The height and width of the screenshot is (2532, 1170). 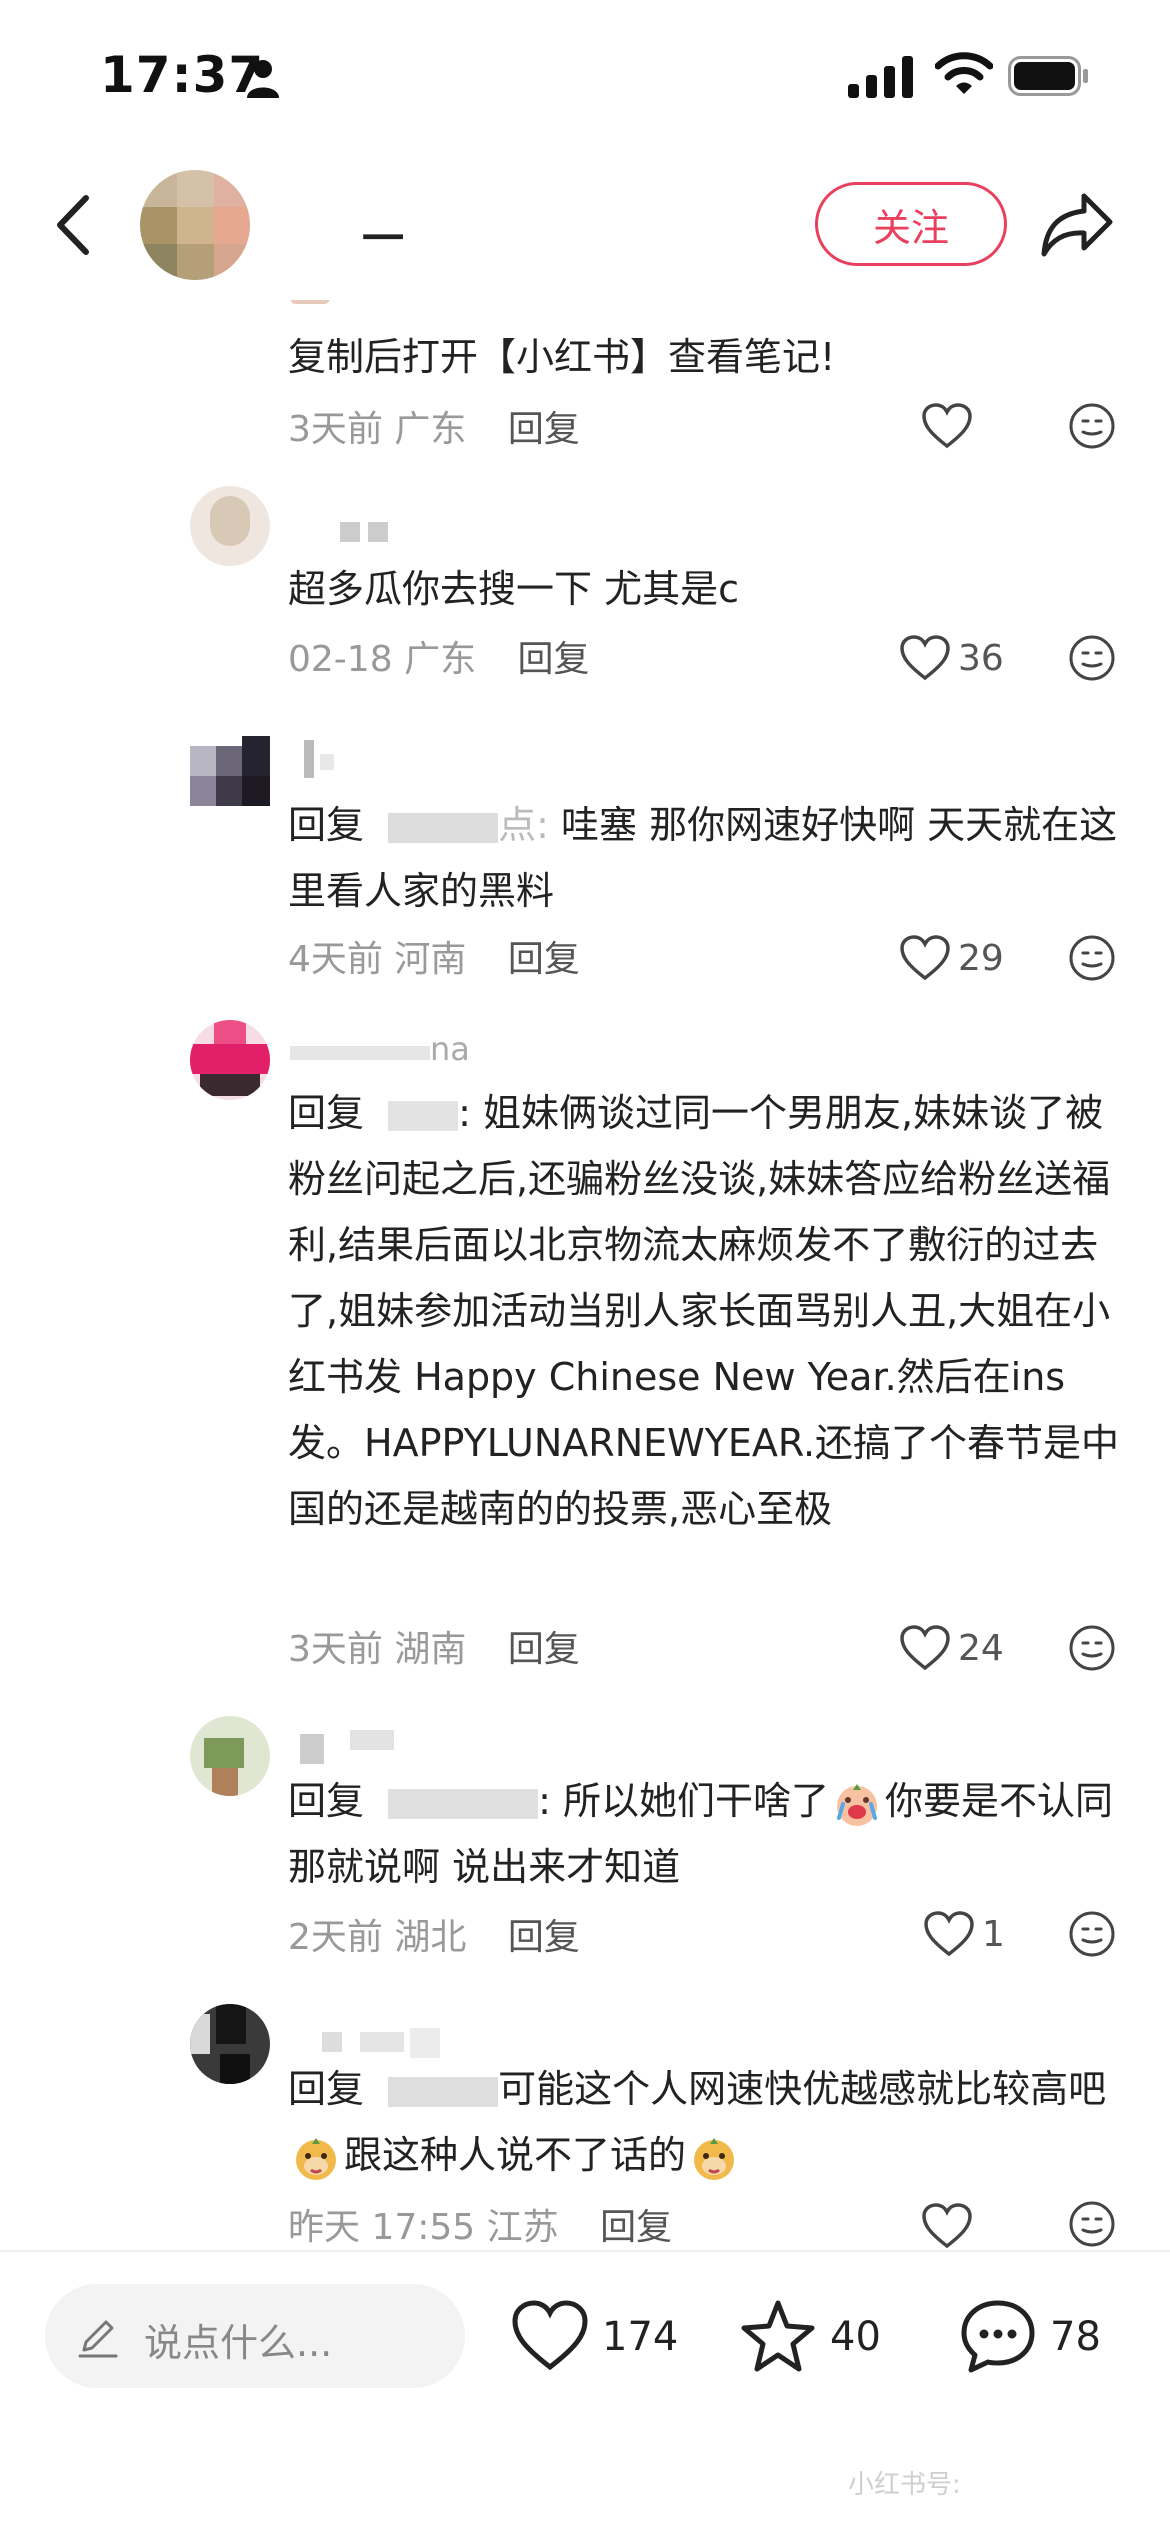 I want to click on like-button: 29, so click(x=952, y=958).